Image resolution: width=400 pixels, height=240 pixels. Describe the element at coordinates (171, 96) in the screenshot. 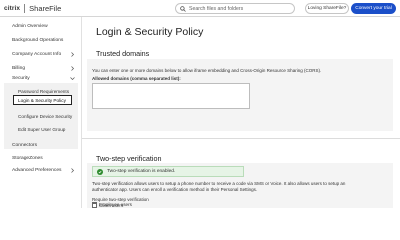

I see `allowed-domains-textarea` at that location.